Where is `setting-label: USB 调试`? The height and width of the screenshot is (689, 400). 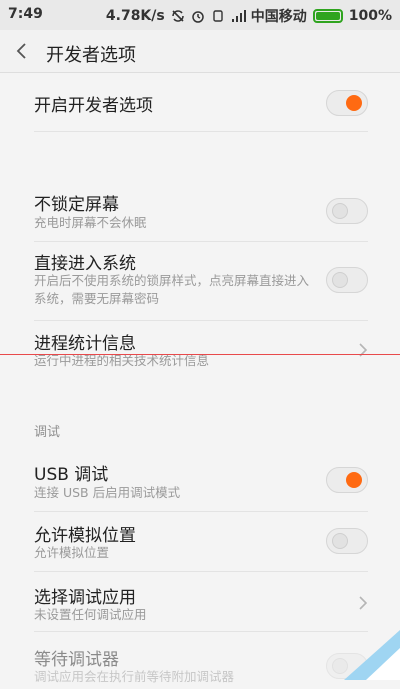
setting-label: USB 调试 is located at coordinates (71, 475).